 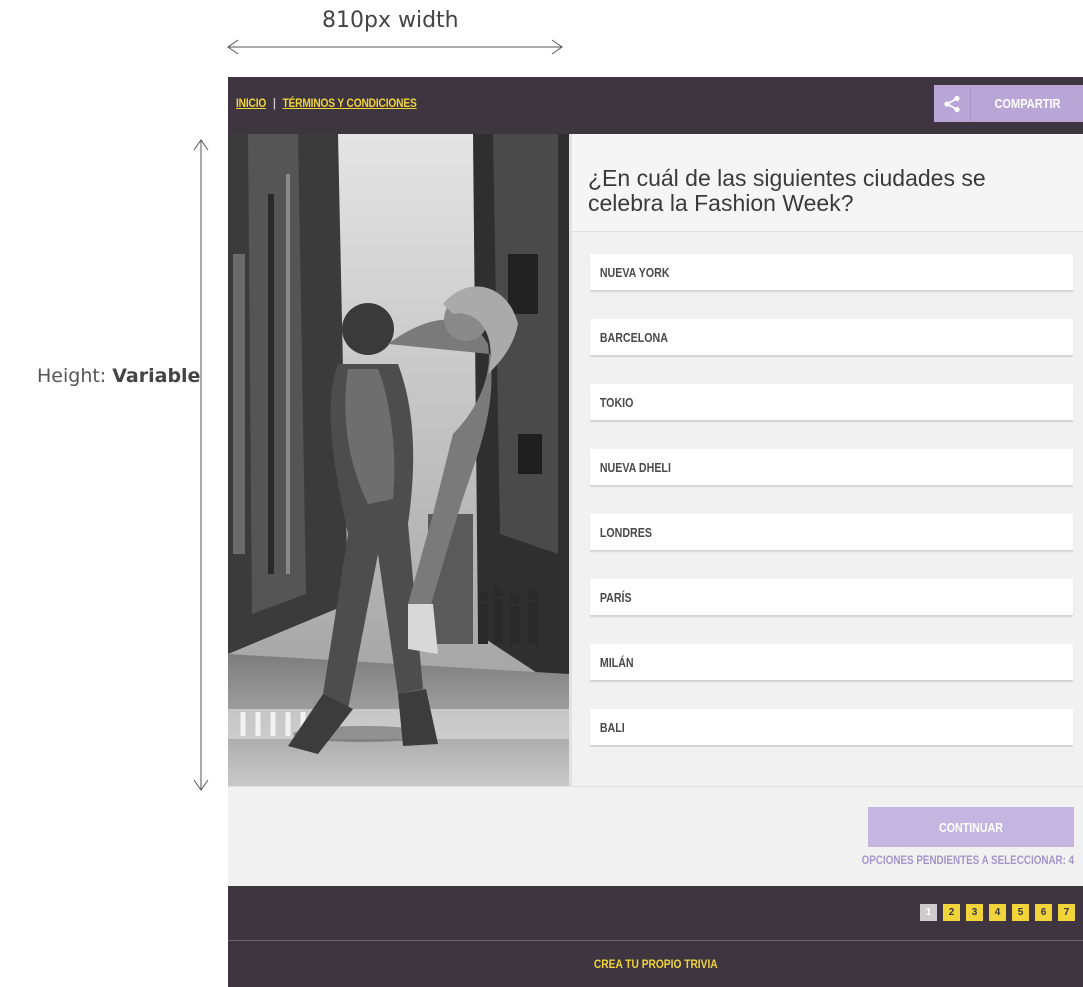 What do you see at coordinates (655, 913) in the screenshot?
I see `pagination-bar: 1 2 3 4 5 6 7` at bounding box center [655, 913].